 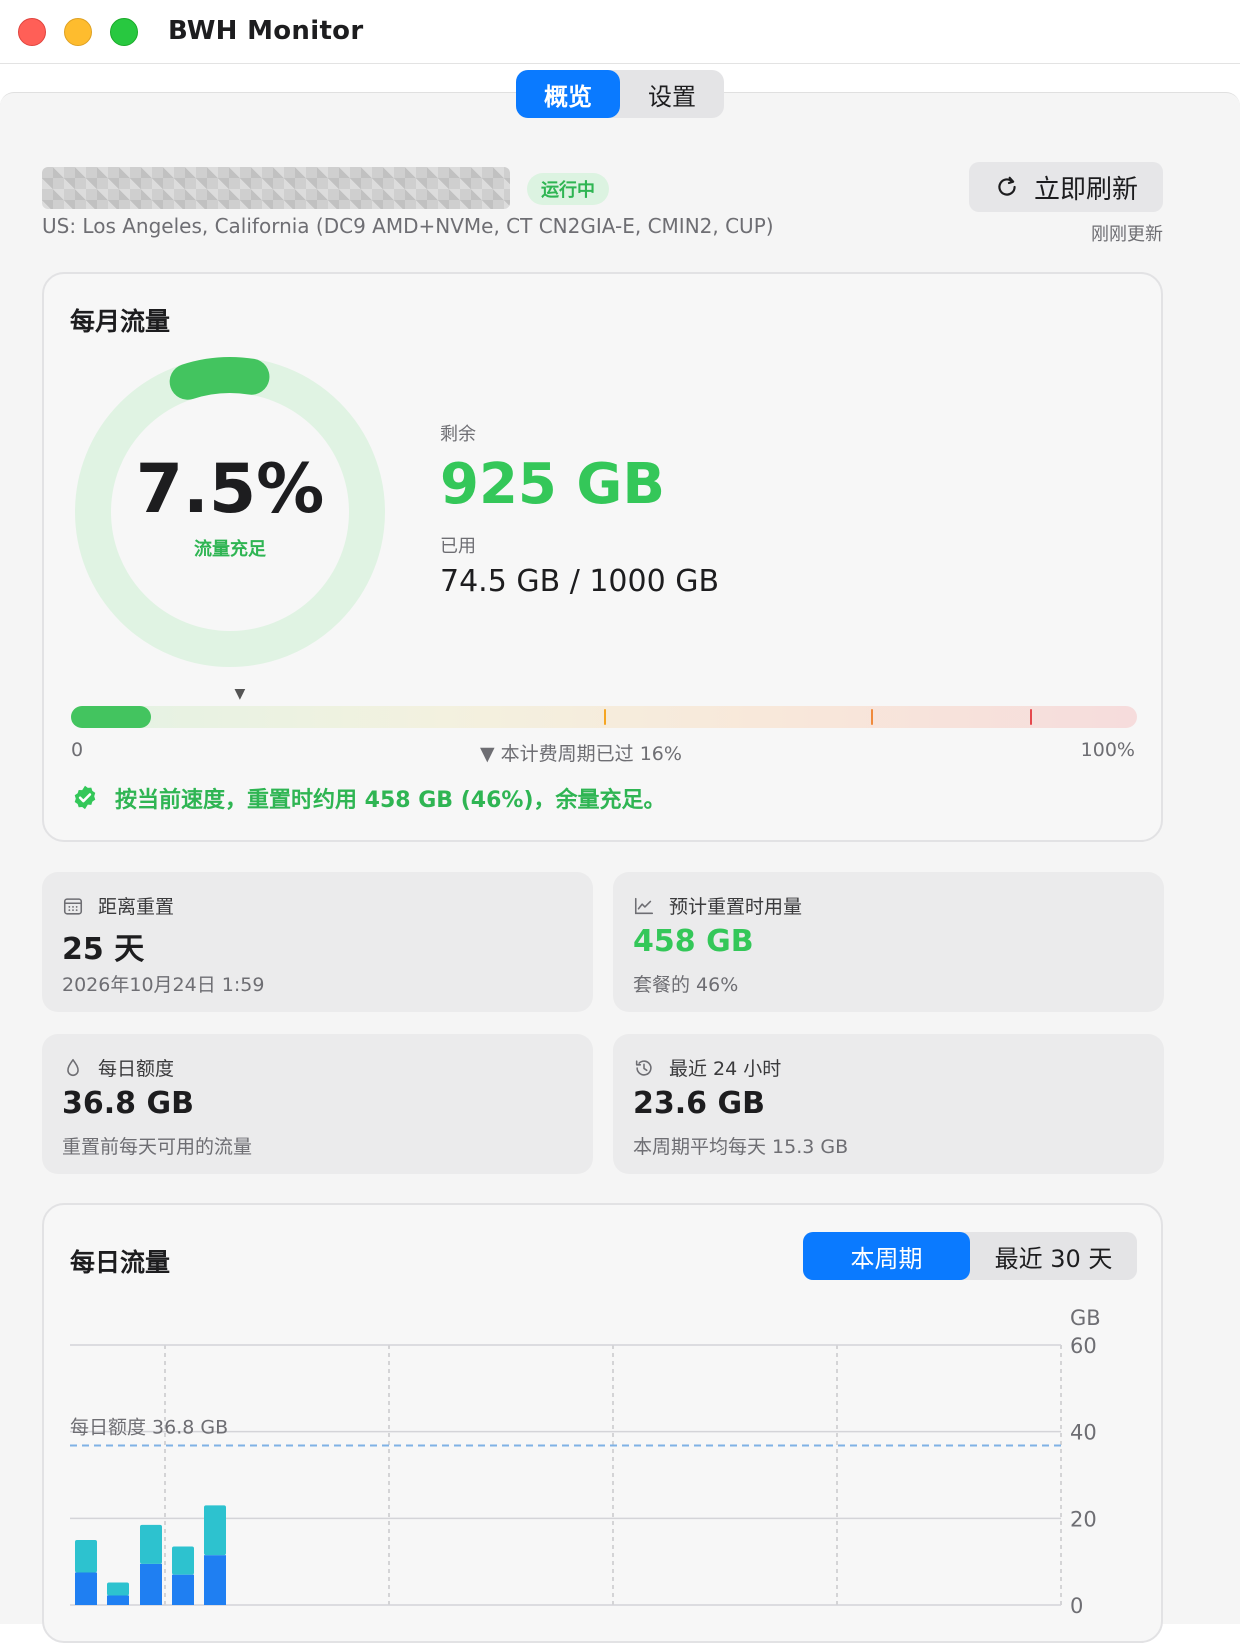 I want to click on y-axis-unit-label: GB, so click(x=1085, y=1318).